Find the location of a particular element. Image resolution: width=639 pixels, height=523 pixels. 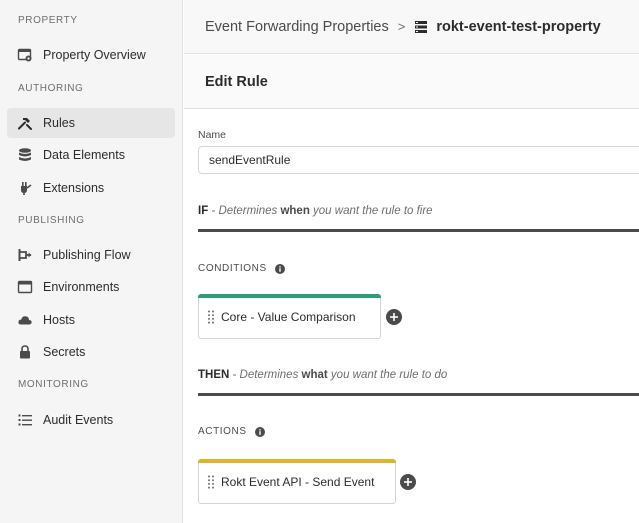

sidebar-item-audit-events: Audit Events is located at coordinates (91, 420).